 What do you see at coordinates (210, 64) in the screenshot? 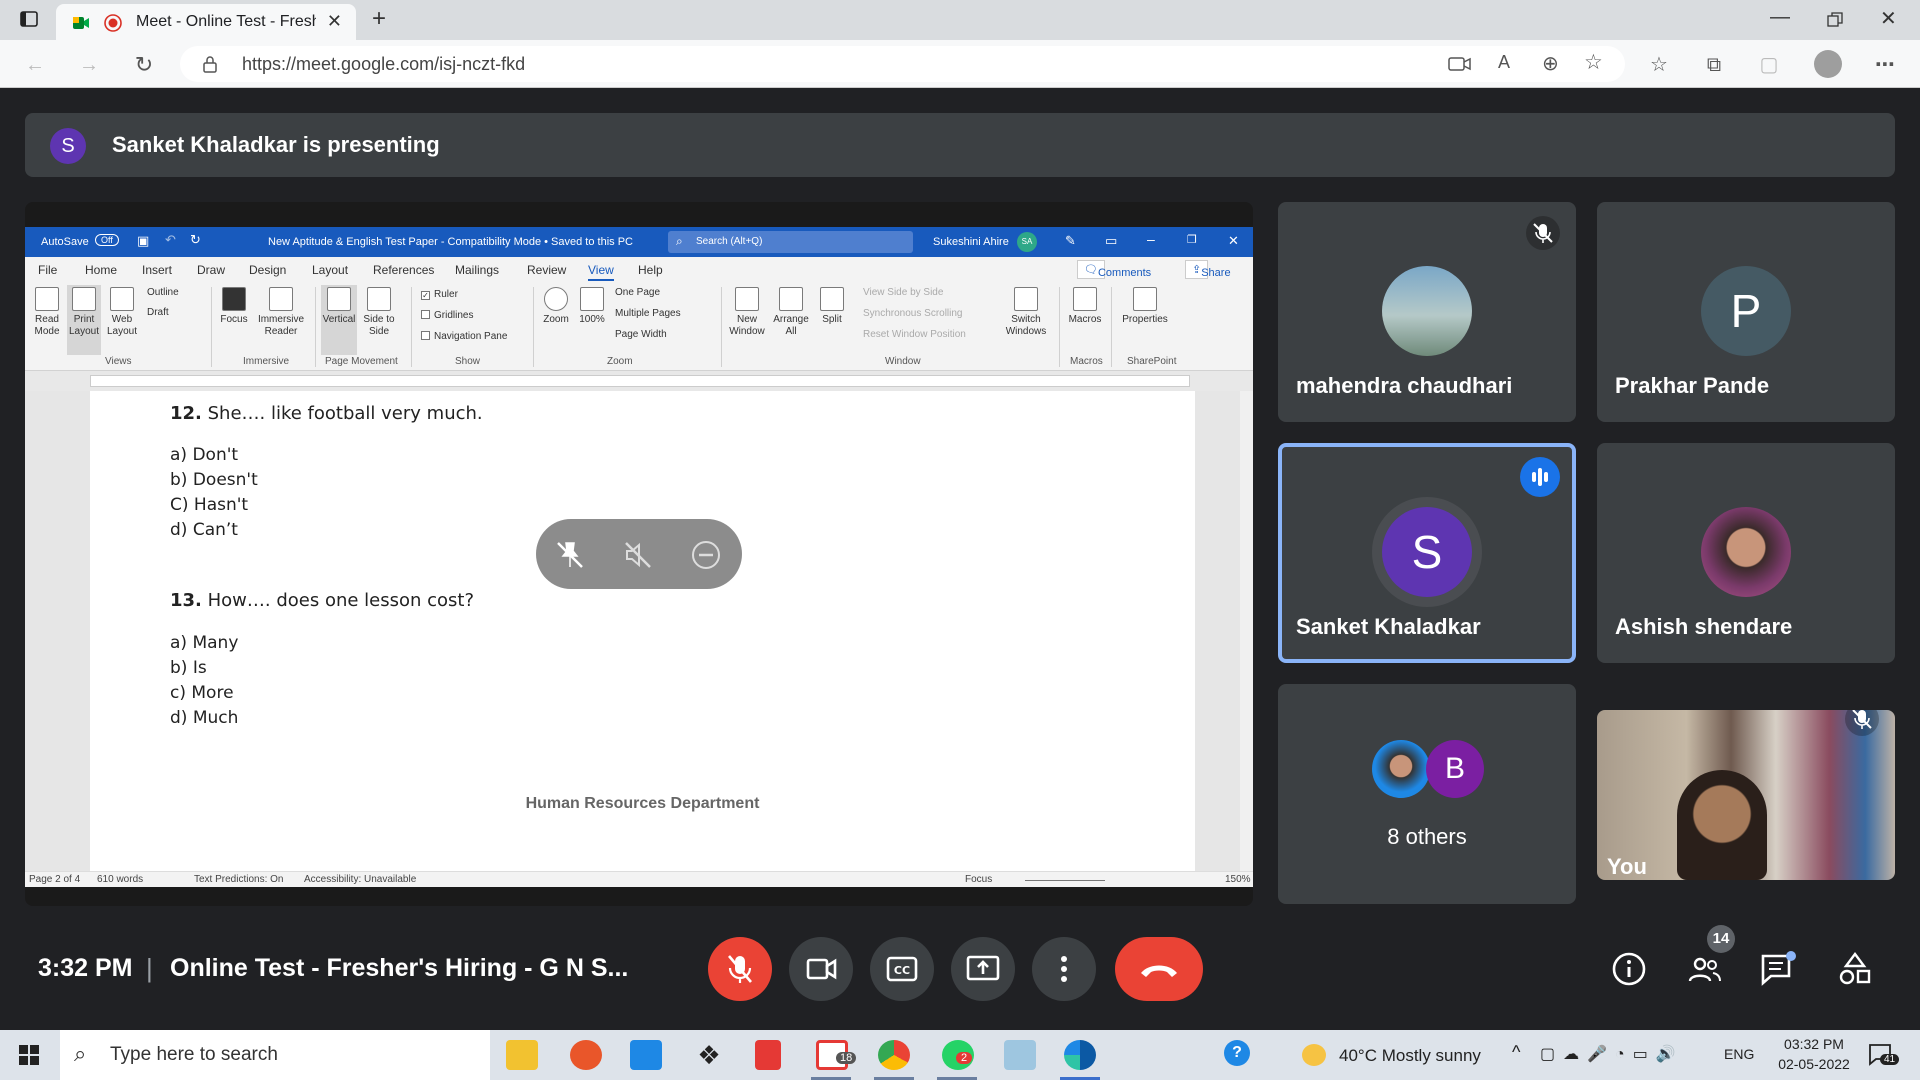
I see `lock-icon` at bounding box center [210, 64].